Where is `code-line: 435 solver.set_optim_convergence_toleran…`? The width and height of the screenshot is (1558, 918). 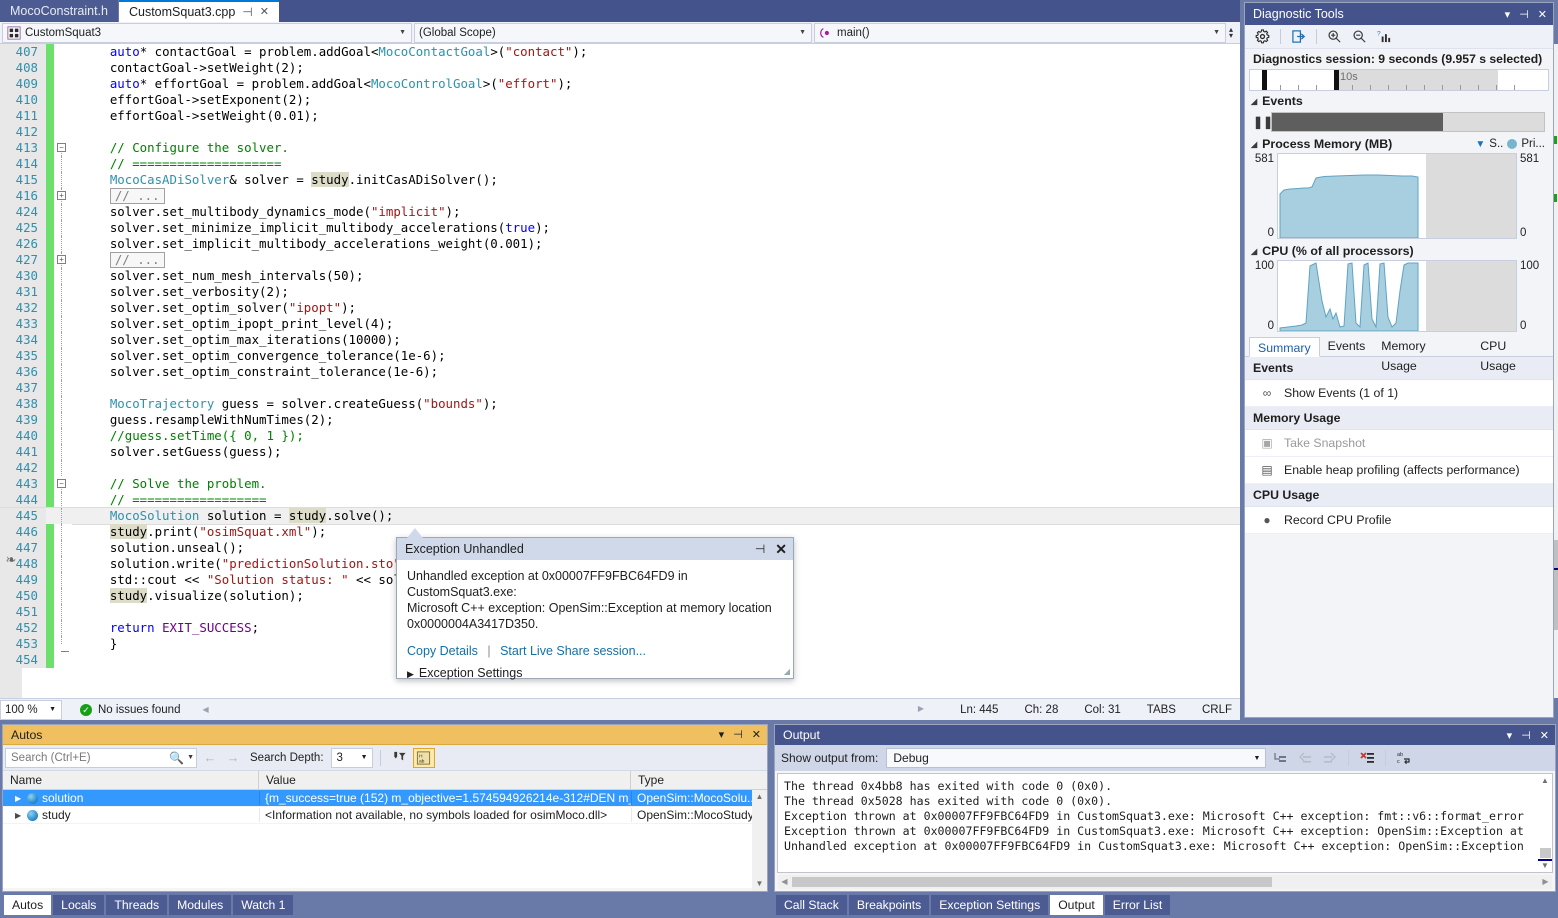 code-line: 435 solver.set_optim_convergence_toleran… is located at coordinates (620, 356).